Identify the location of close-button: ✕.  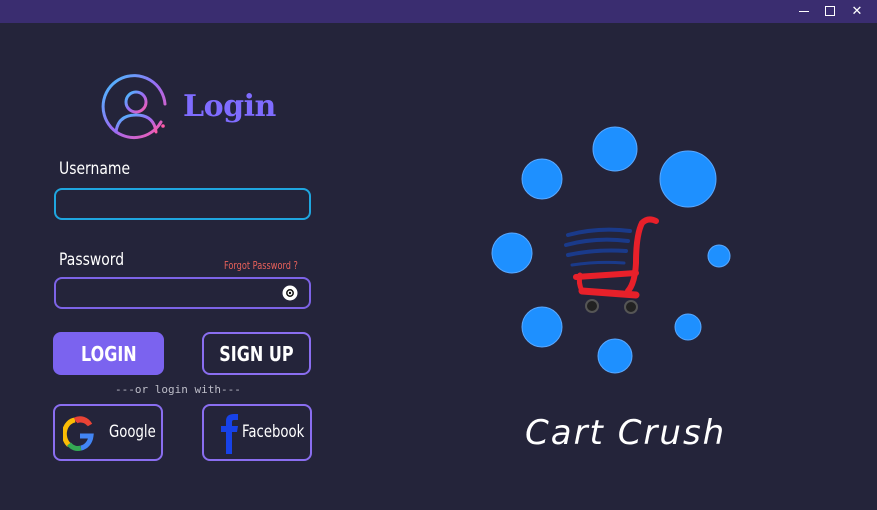
(857, 11).